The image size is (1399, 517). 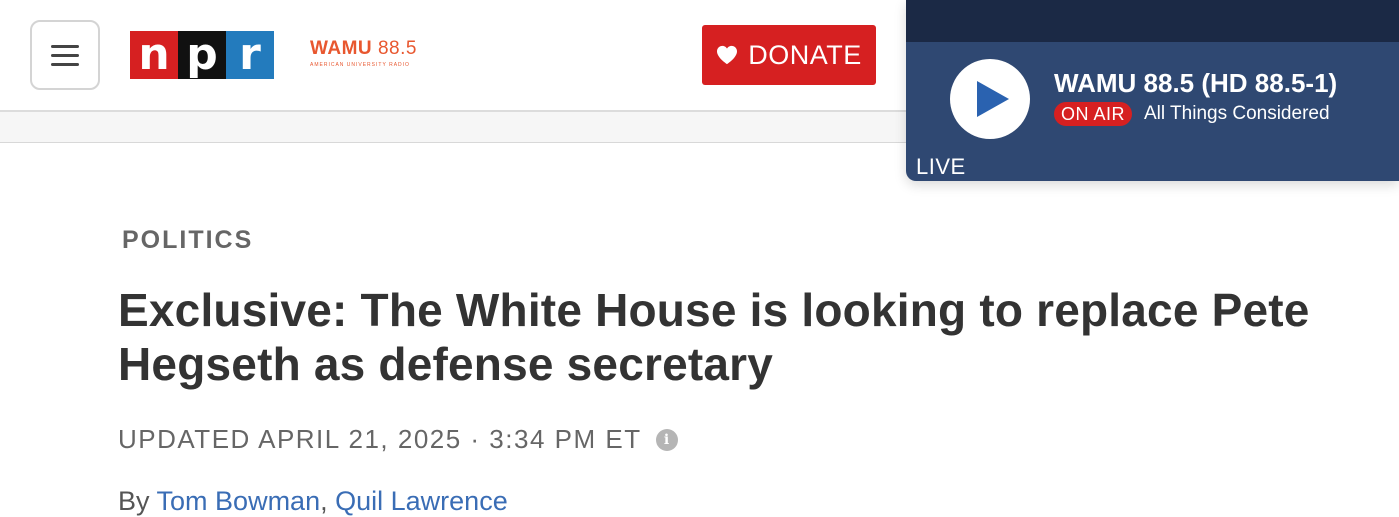 I want to click on donate-button: DONATE, so click(x=789, y=55).